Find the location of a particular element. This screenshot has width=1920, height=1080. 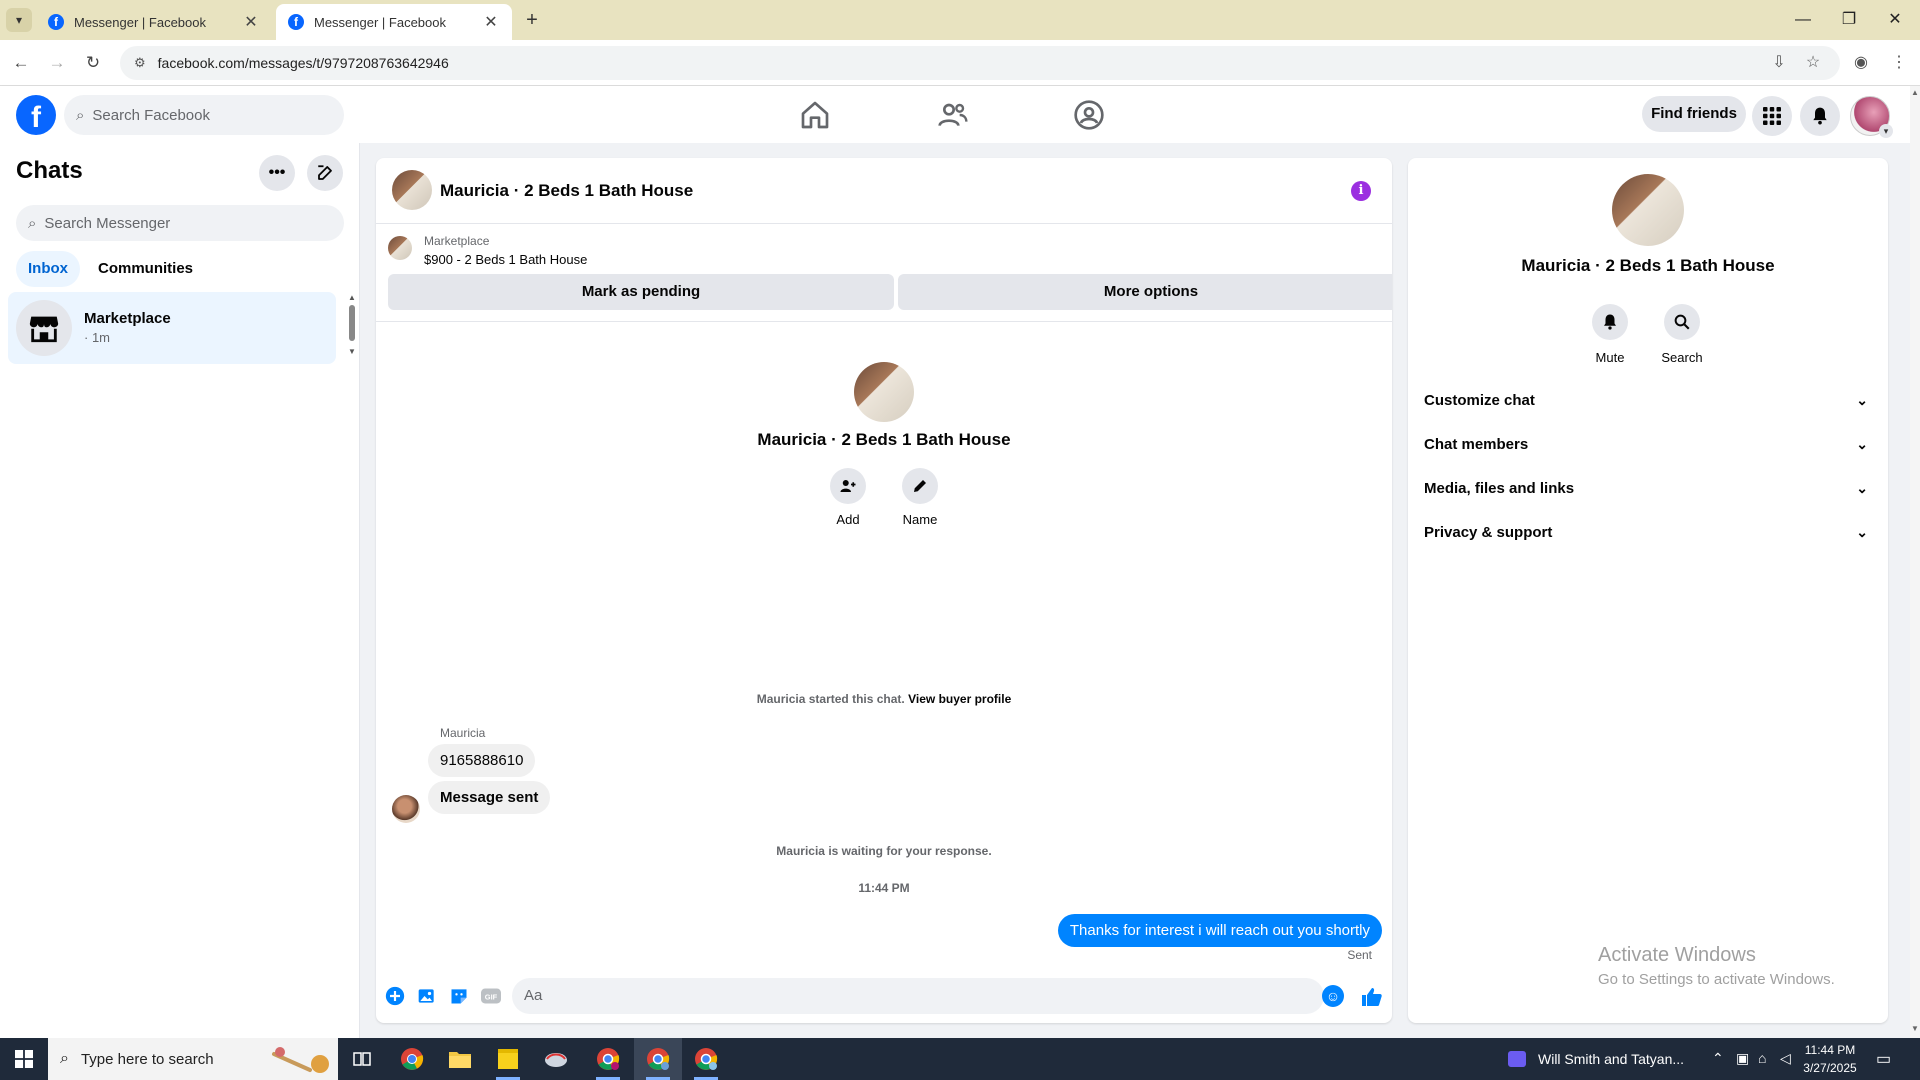

install-app-icon: ⇩ is located at coordinates (1779, 63).